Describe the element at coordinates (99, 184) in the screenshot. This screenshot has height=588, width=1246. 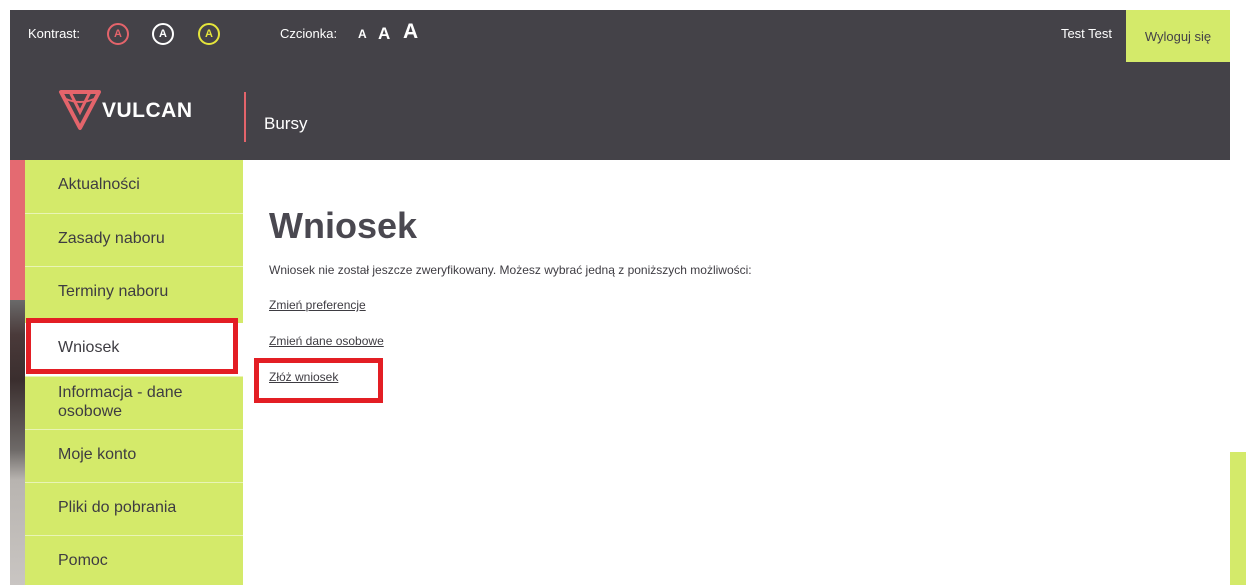
I see `sidebar-item-label: Aktualności` at that location.